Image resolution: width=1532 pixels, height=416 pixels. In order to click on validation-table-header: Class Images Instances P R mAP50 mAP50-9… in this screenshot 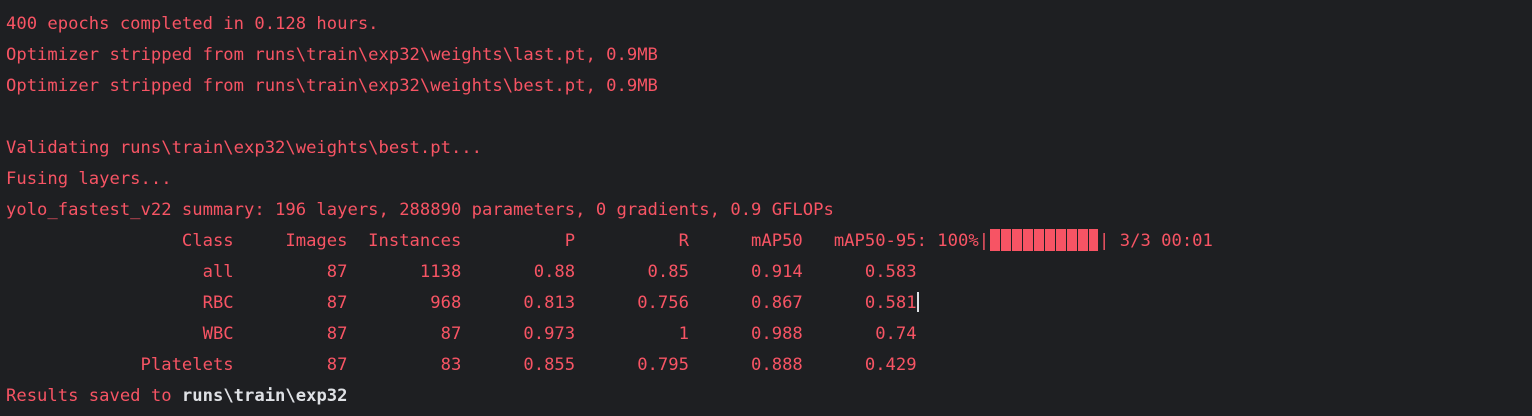, I will do `click(609, 241)`.